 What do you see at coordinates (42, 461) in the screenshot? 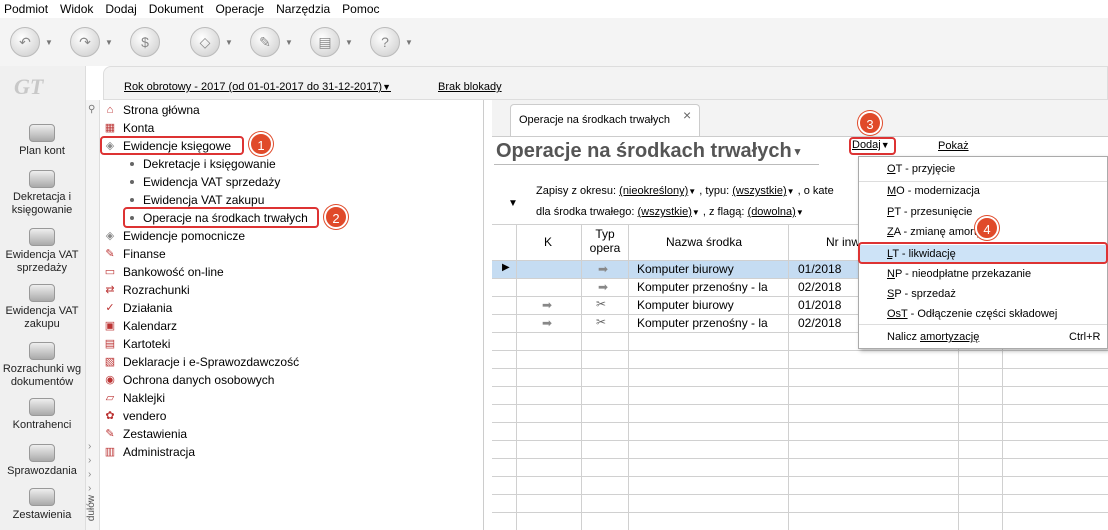
I see `nav-sprawozdania: Sprawozdania` at bounding box center [42, 461].